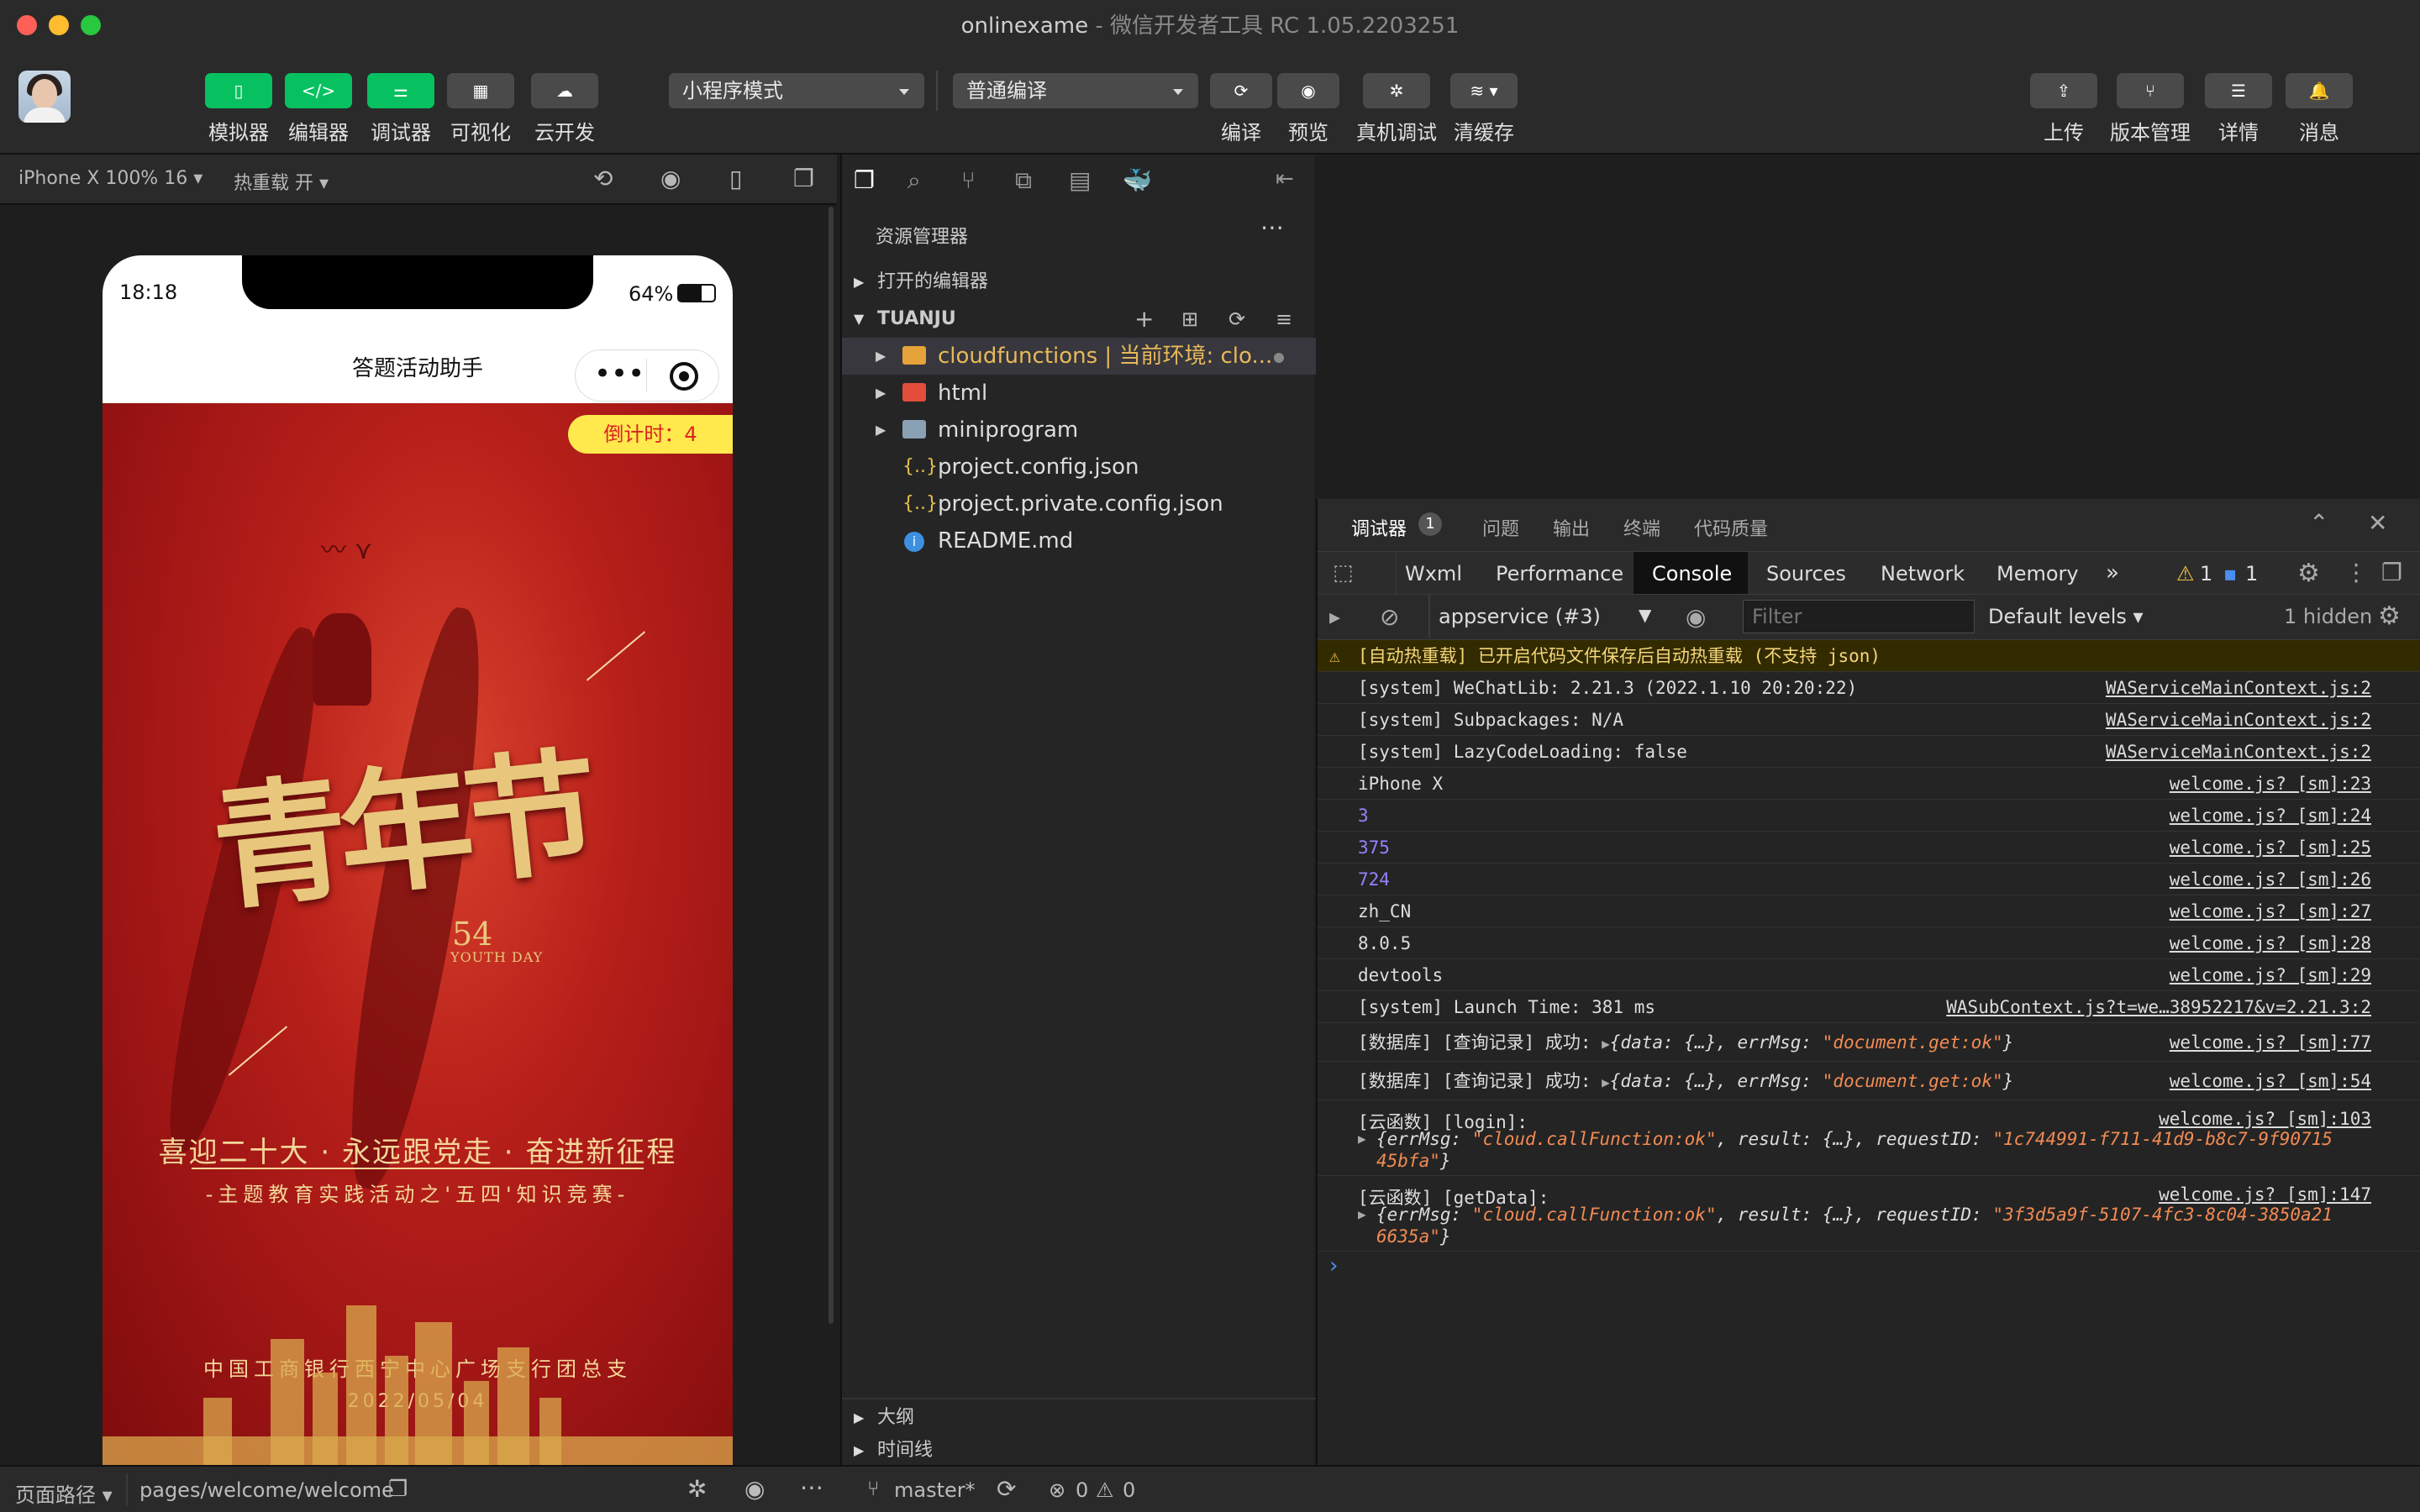  Describe the element at coordinates (1006, 1489) in the screenshot. I see `sync-icon: ⟳` at that location.